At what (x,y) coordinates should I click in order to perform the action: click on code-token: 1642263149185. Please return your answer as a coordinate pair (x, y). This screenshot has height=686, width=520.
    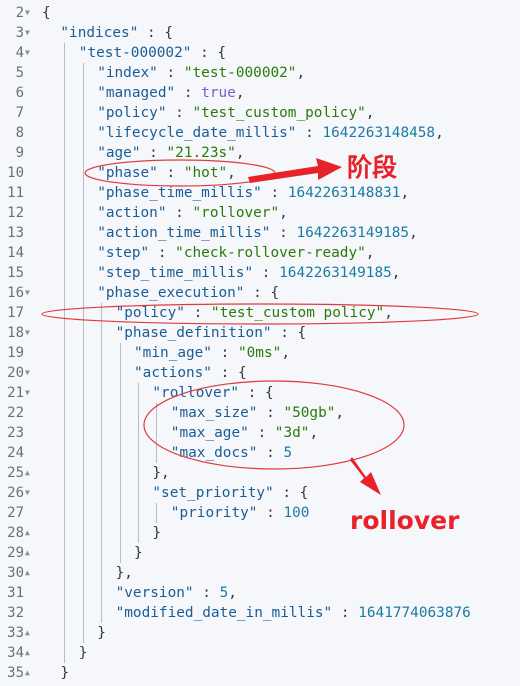
    Looking at the image, I should click on (335, 273).